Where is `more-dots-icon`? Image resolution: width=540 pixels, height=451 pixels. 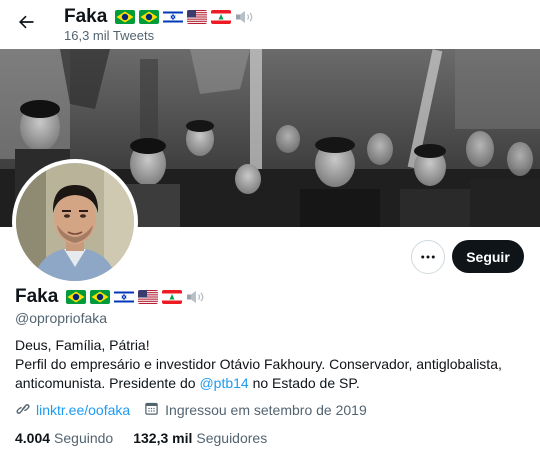
more-dots-icon is located at coordinates (428, 257).